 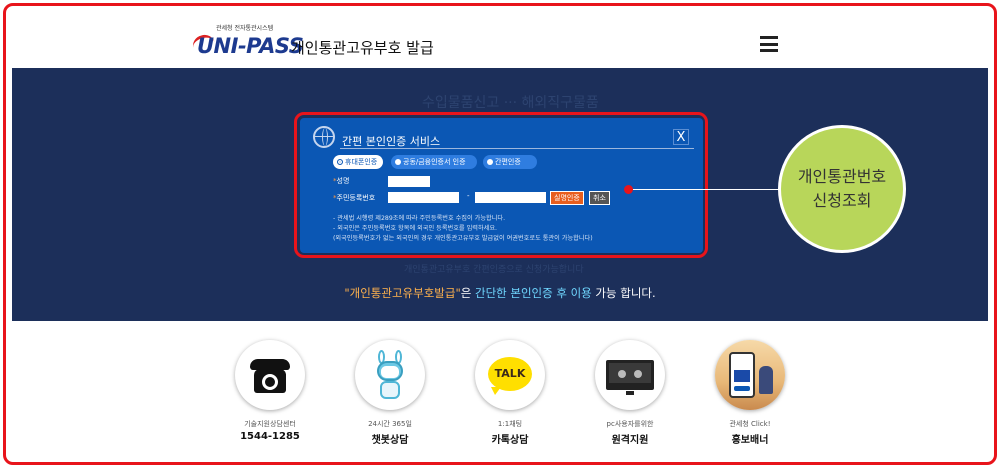 What do you see at coordinates (362, 48) in the screenshot?
I see `page-title: 개인통관고유부호 발급` at bounding box center [362, 48].